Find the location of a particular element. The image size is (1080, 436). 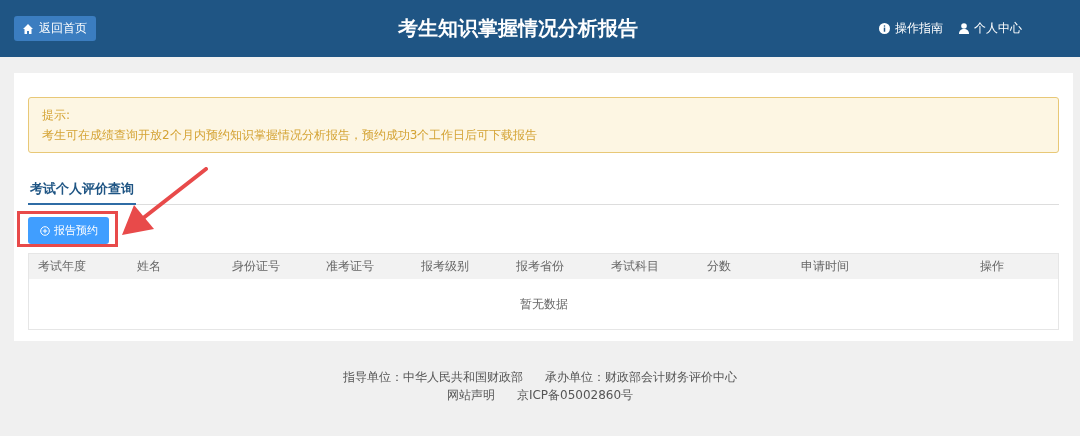

home-icon is located at coordinates (28, 28).